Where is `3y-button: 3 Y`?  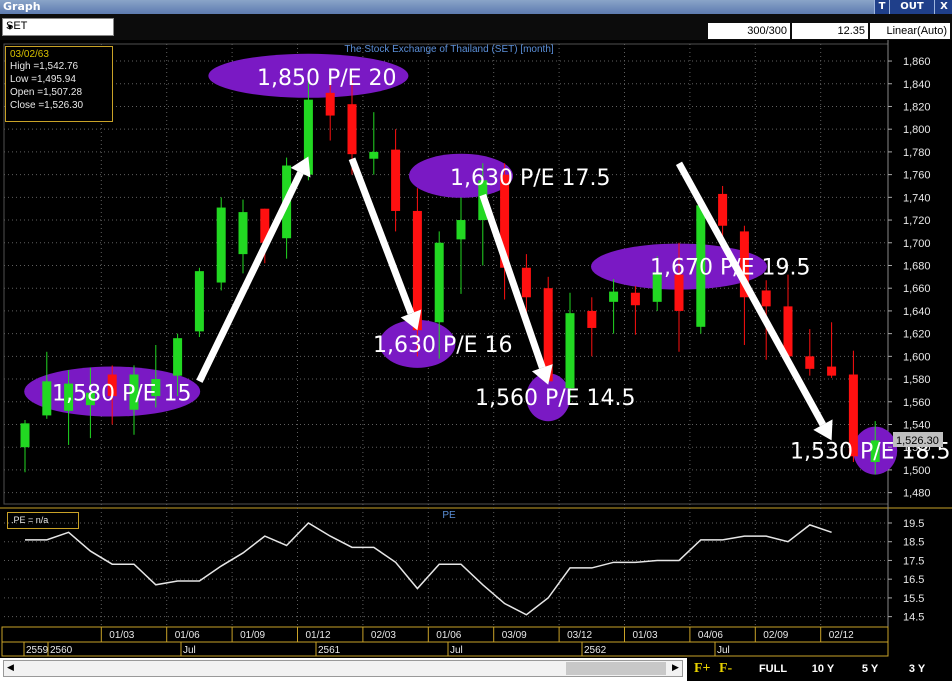
3y-button: 3 Y is located at coordinates (917, 669).